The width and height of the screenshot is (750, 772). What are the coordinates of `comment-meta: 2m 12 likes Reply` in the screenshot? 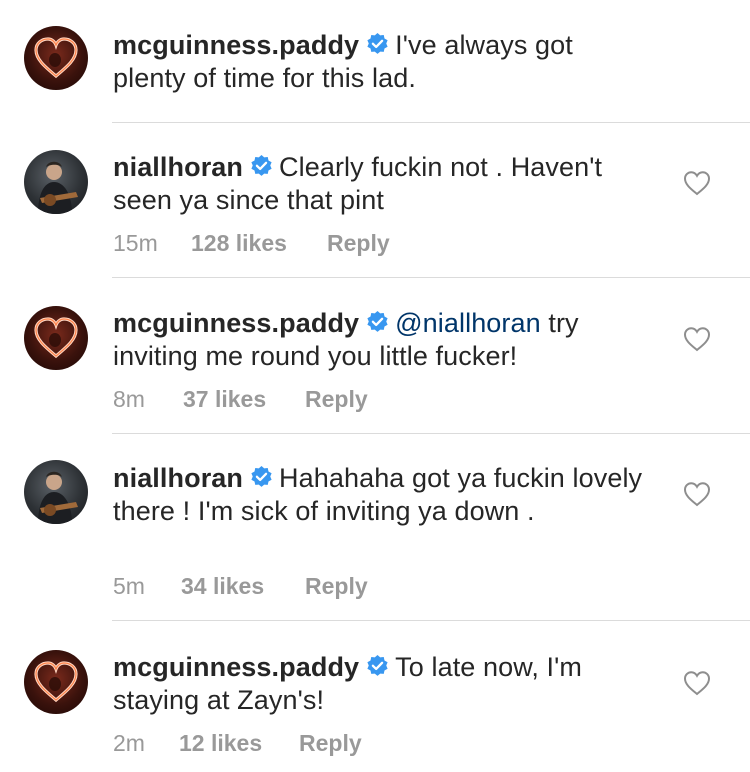 It's located at (237, 743).